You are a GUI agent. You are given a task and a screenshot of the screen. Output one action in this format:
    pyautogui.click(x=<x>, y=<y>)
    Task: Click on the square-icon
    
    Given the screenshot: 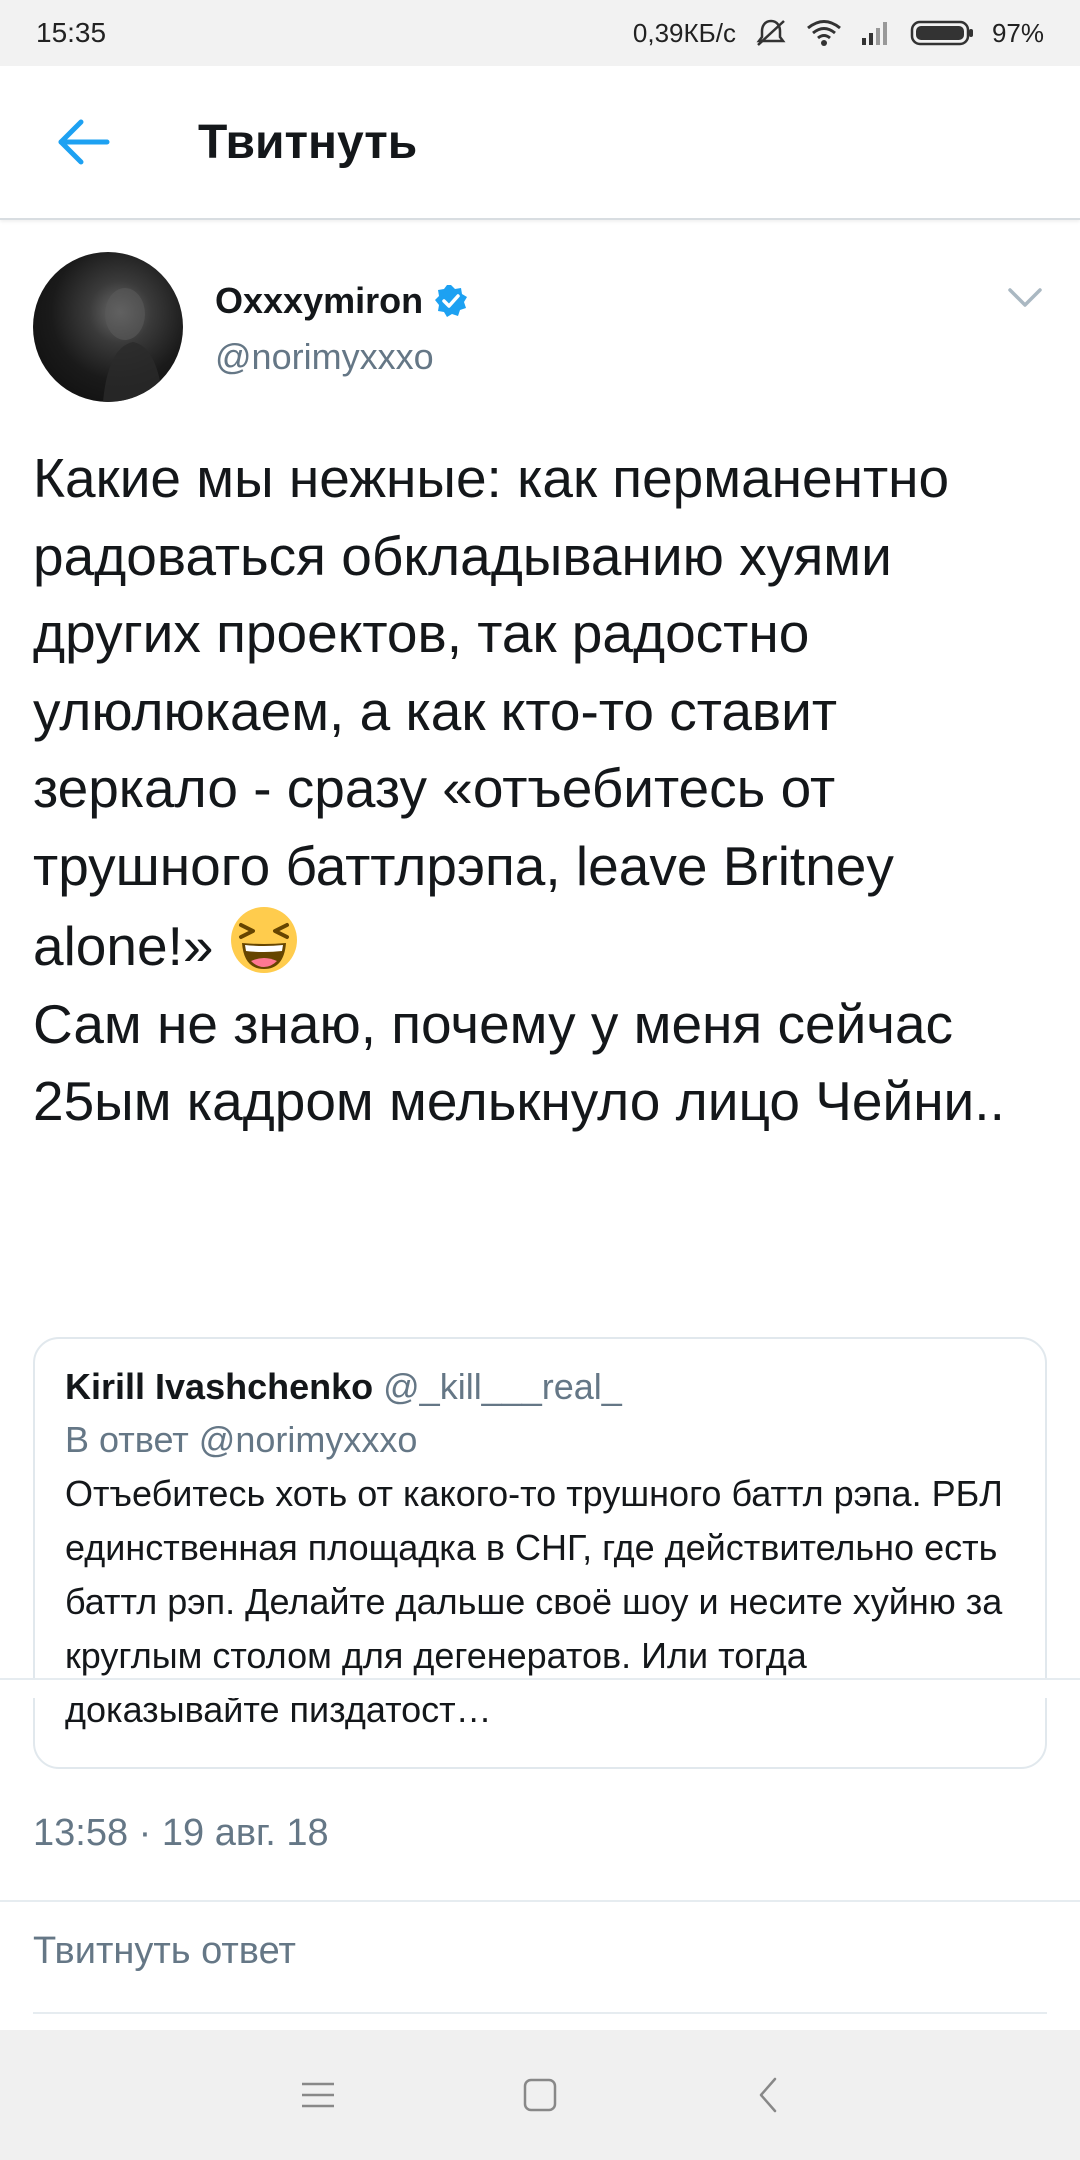 What is the action you would take?
    pyautogui.click(x=540, y=2095)
    